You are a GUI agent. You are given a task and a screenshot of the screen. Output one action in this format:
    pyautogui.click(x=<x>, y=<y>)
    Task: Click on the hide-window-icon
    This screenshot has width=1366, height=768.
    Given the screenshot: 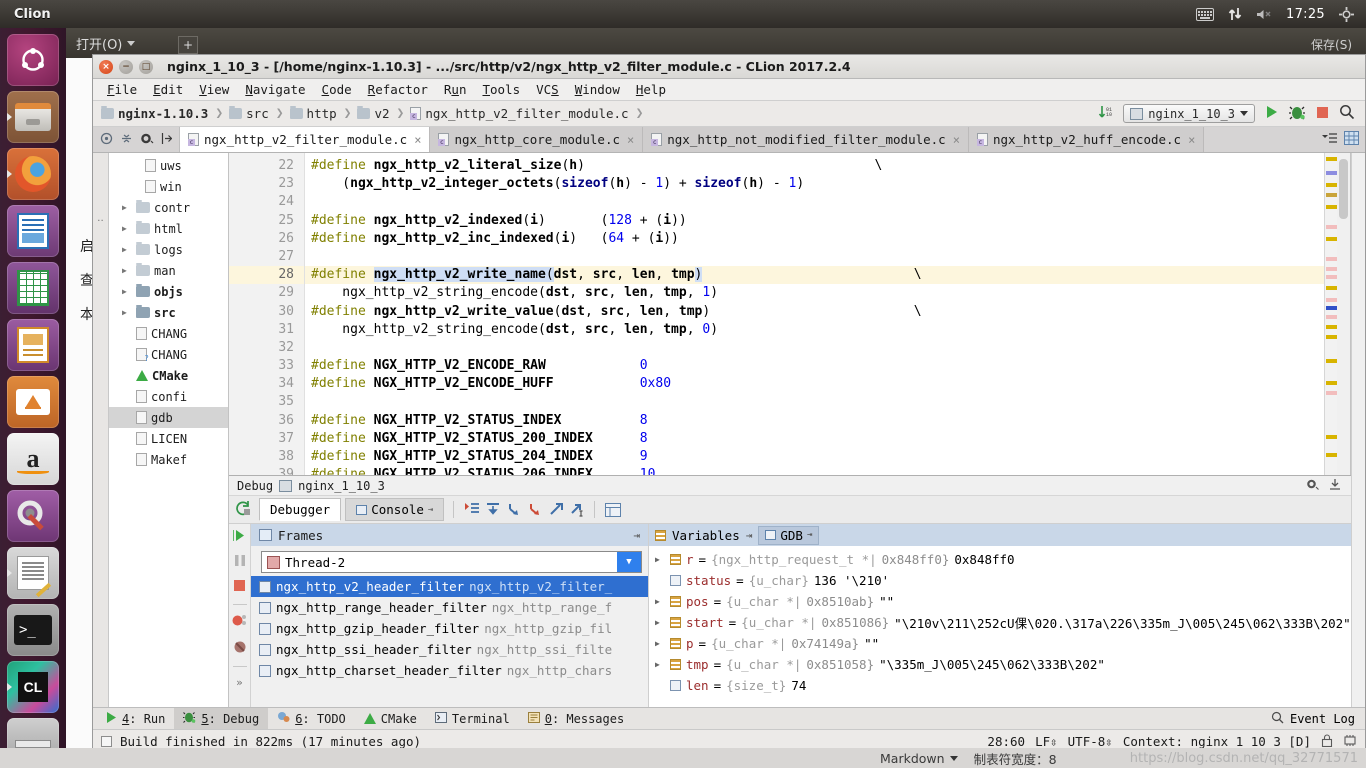 What is the action you would take?
    pyautogui.click(x=1335, y=485)
    